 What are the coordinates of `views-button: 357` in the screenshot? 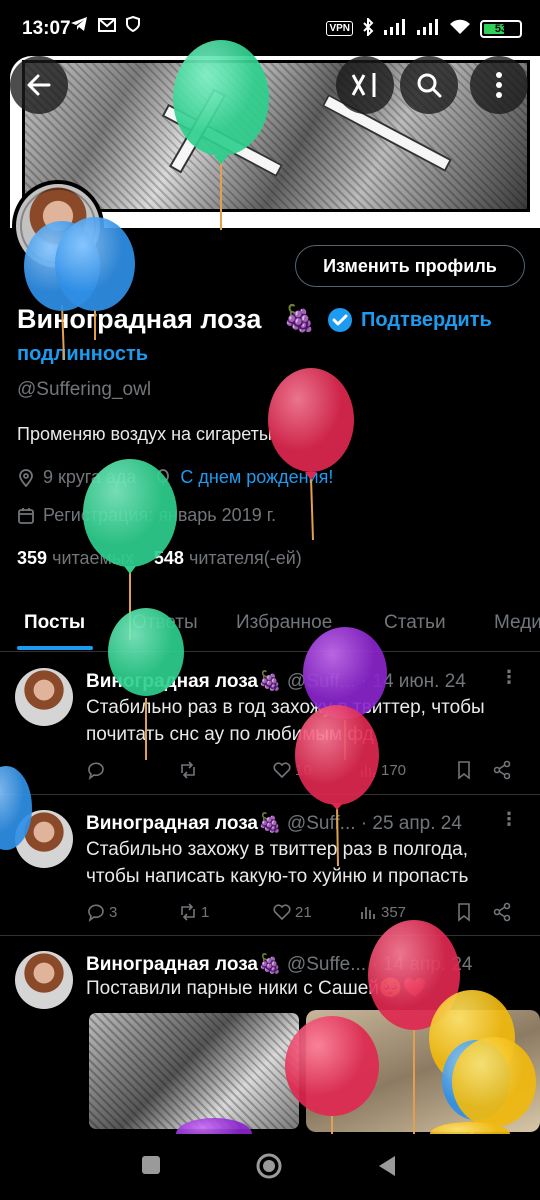 It's located at (382, 912).